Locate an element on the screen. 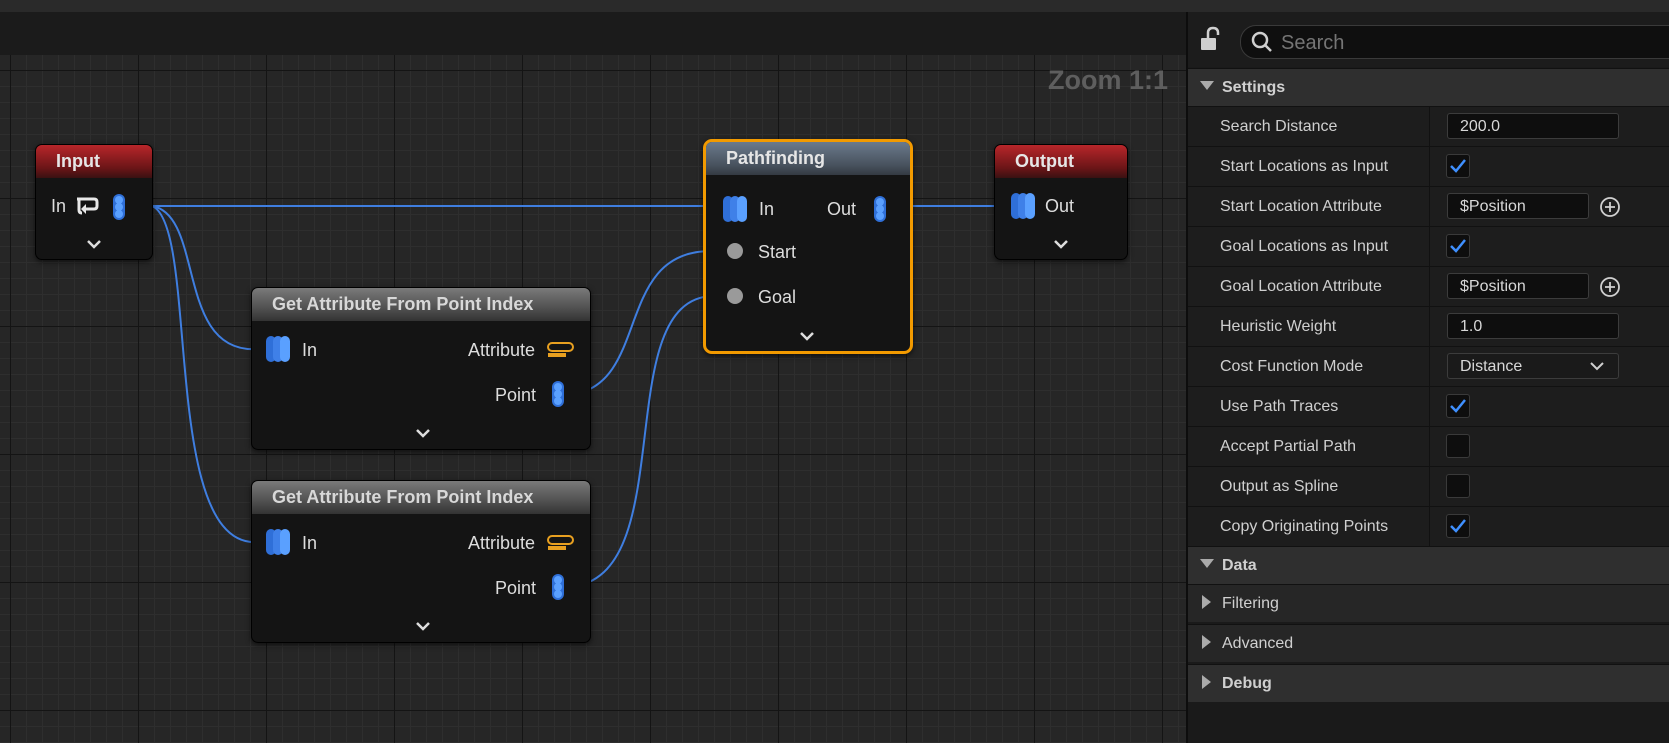 The image size is (1669, 743). section-debug-label: Debug is located at coordinates (1247, 683).